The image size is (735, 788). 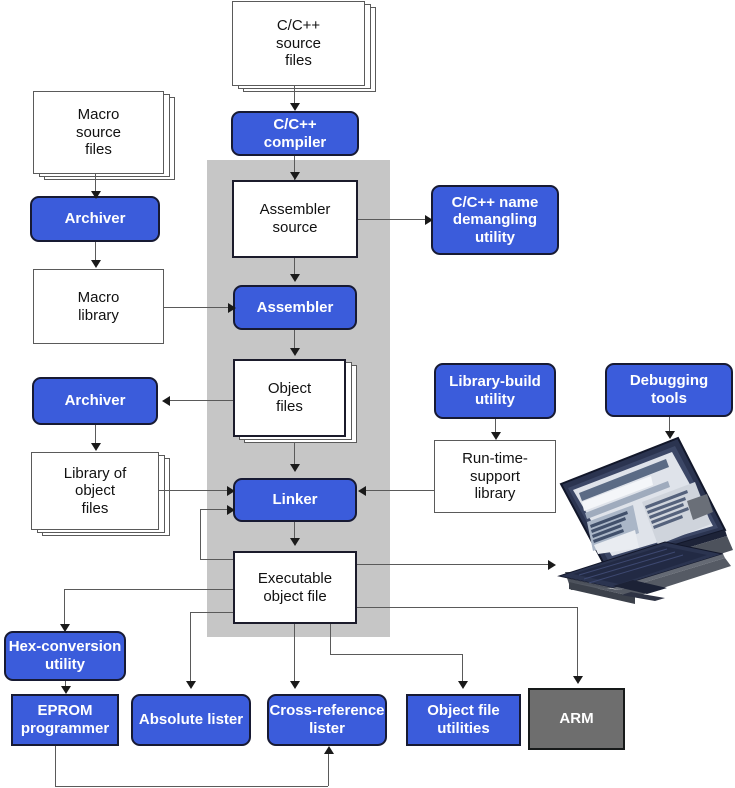 I want to click on line-exec-to-arm-v, so click(x=577, y=643).